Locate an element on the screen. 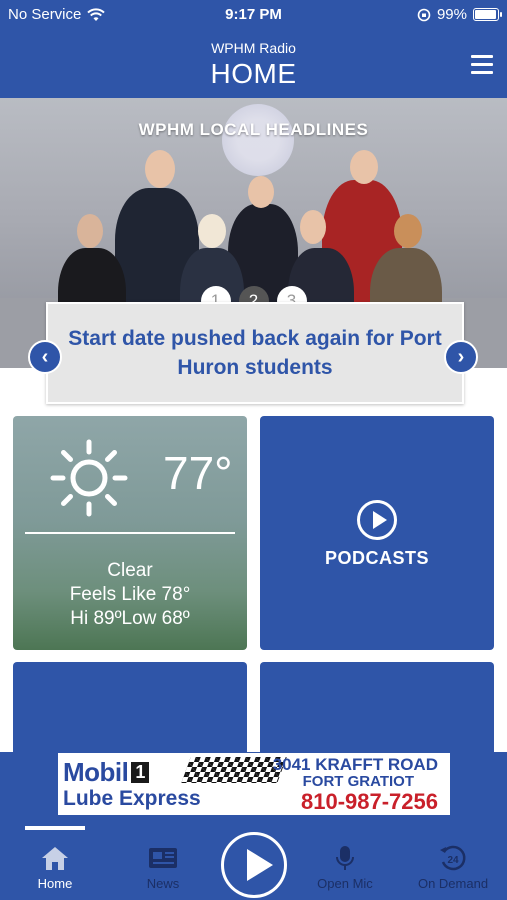 The width and height of the screenshot is (507, 900). top-bar: No Service 9:17 PM 99% WPHM Radio HOME is located at coordinates (253, 49).